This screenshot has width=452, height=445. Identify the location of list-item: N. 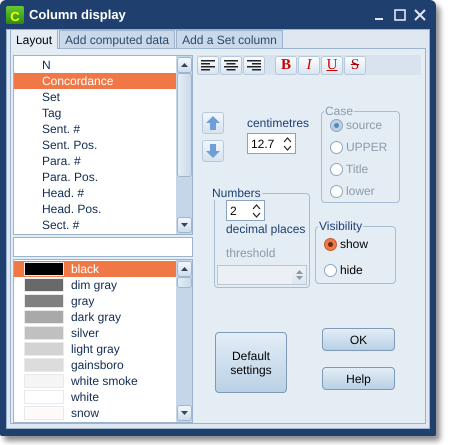
(95, 65).